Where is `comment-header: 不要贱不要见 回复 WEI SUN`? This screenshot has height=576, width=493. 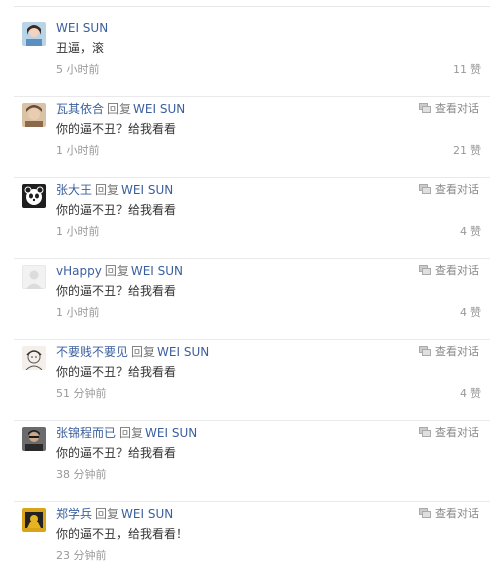
comment-header: 不要贱不要见 回复 WEI SUN is located at coordinates (132, 352).